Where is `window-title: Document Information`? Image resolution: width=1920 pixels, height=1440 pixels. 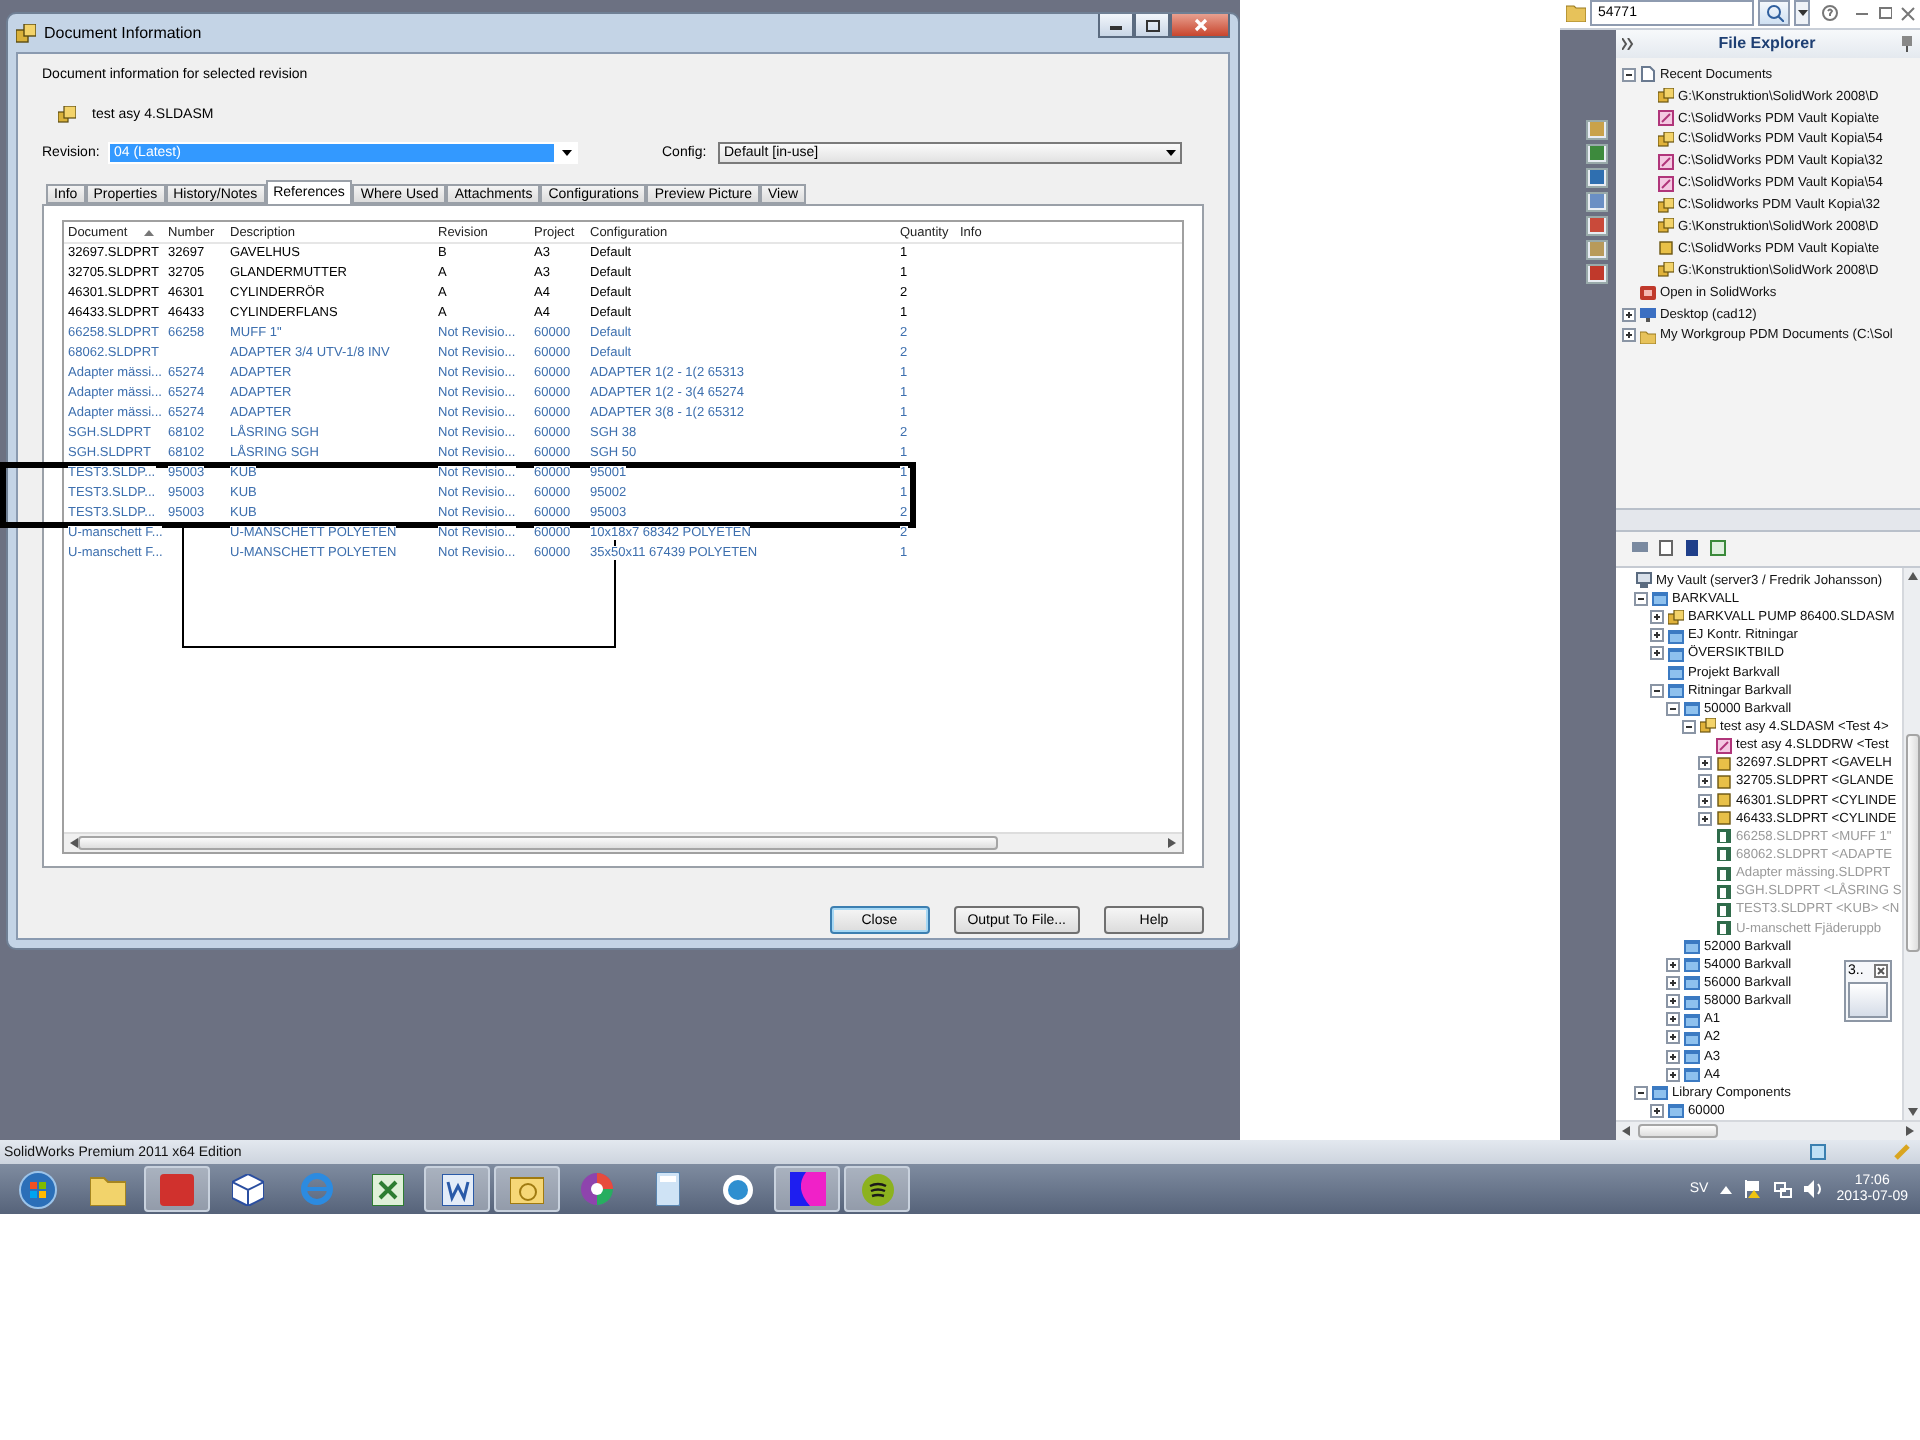
window-title: Document Information is located at coordinates (123, 33).